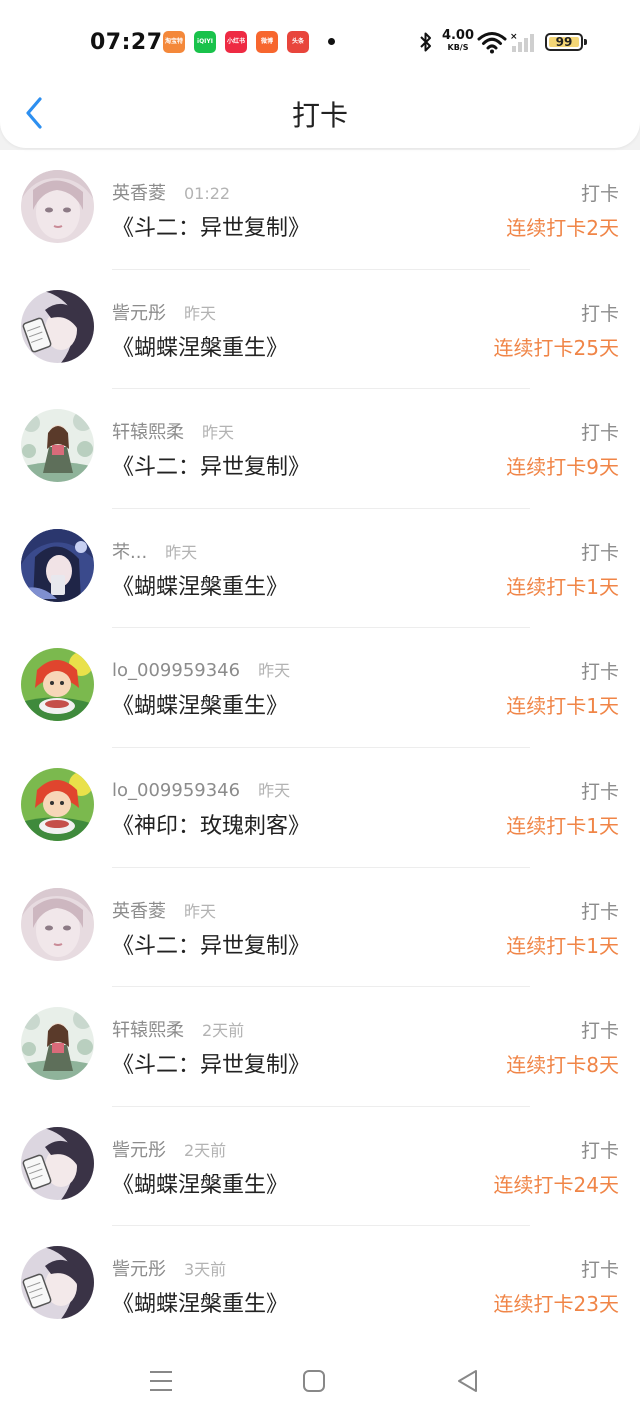 The image size is (640, 1422). Describe the element at coordinates (522, 42) in the screenshot. I see `cell-signal-icon: ×` at that location.